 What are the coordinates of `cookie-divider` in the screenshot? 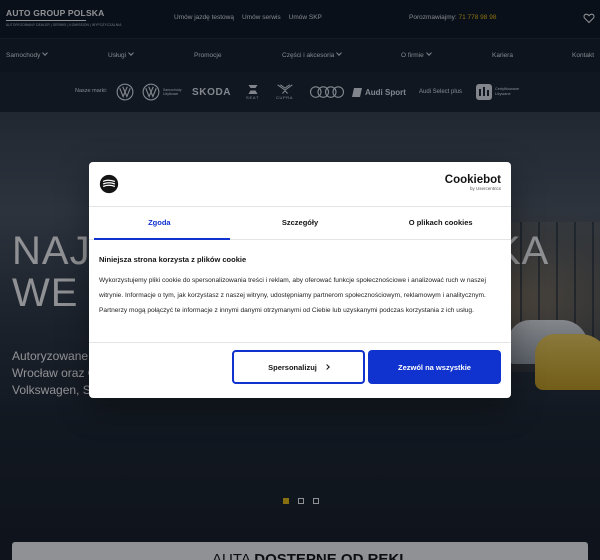 It's located at (300, 342).